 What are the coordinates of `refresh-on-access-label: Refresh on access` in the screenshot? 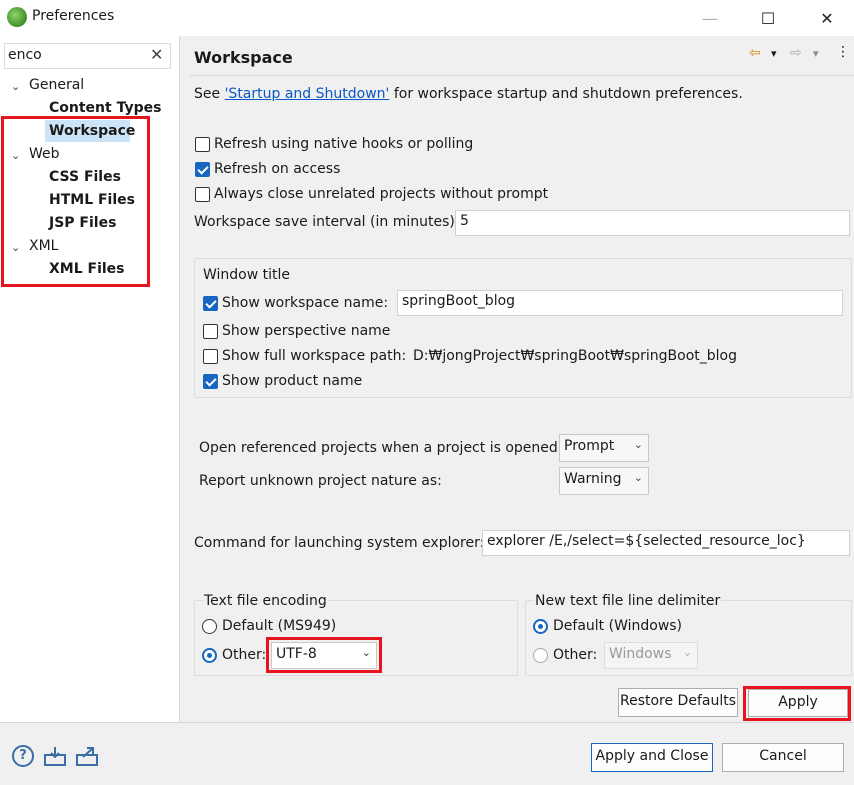 It's located at (277, 169).